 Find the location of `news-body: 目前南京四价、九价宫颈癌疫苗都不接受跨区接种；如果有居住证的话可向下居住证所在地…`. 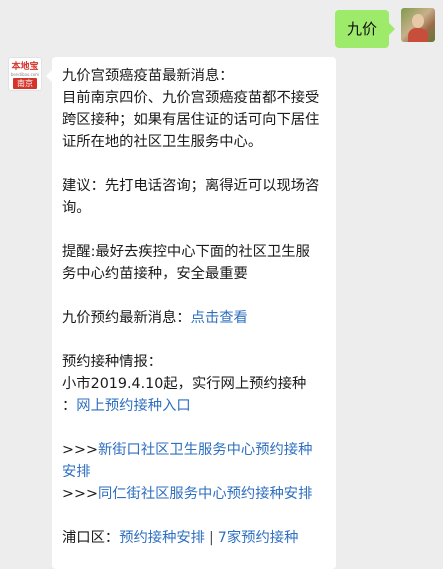

news-body: 目前南京四价、九价宫颈癌疫苗都不接受跨区接种；如果有居住证的话可向下居住证所在地… is located at coordinates (191, 120).